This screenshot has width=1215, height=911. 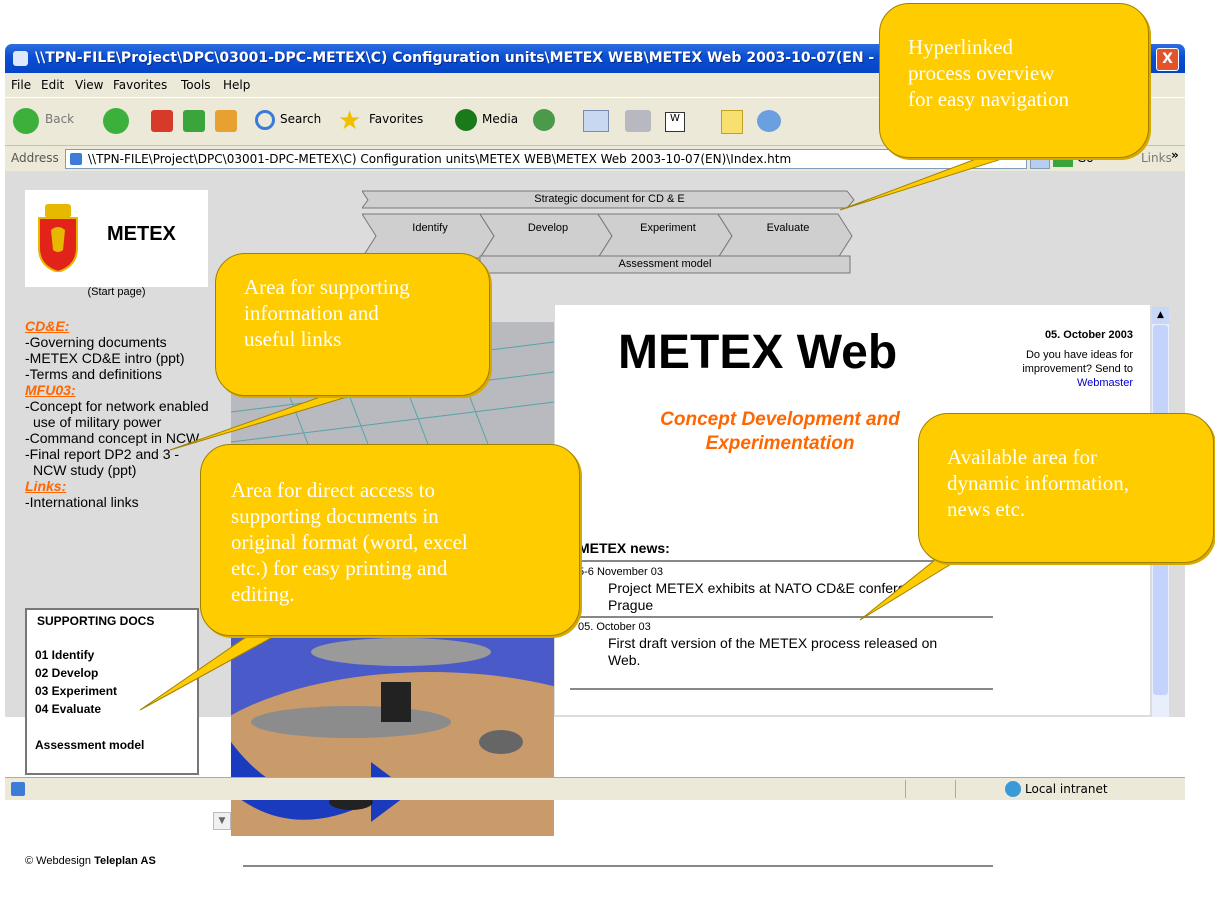 What do you see at coordinates (1022, 457) in the screenshot?
I see `callout-text: Available area for` at bounding box center [1022, 457].